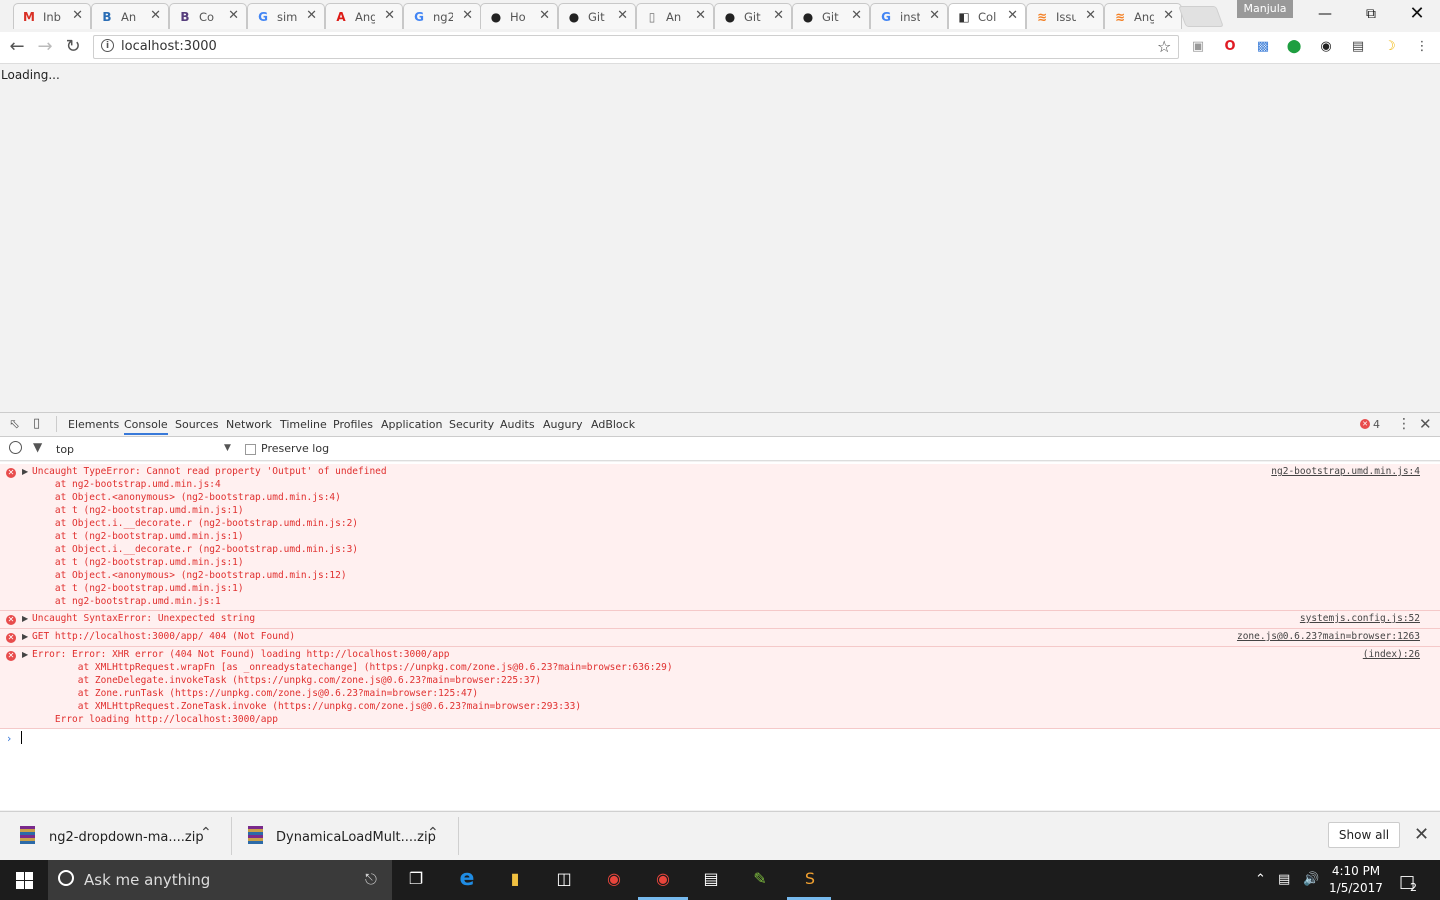  What do you see at coordinates (73, 47) in the screenshot?
I see `reload-icon: ↻` at bounding box center [73, 47].